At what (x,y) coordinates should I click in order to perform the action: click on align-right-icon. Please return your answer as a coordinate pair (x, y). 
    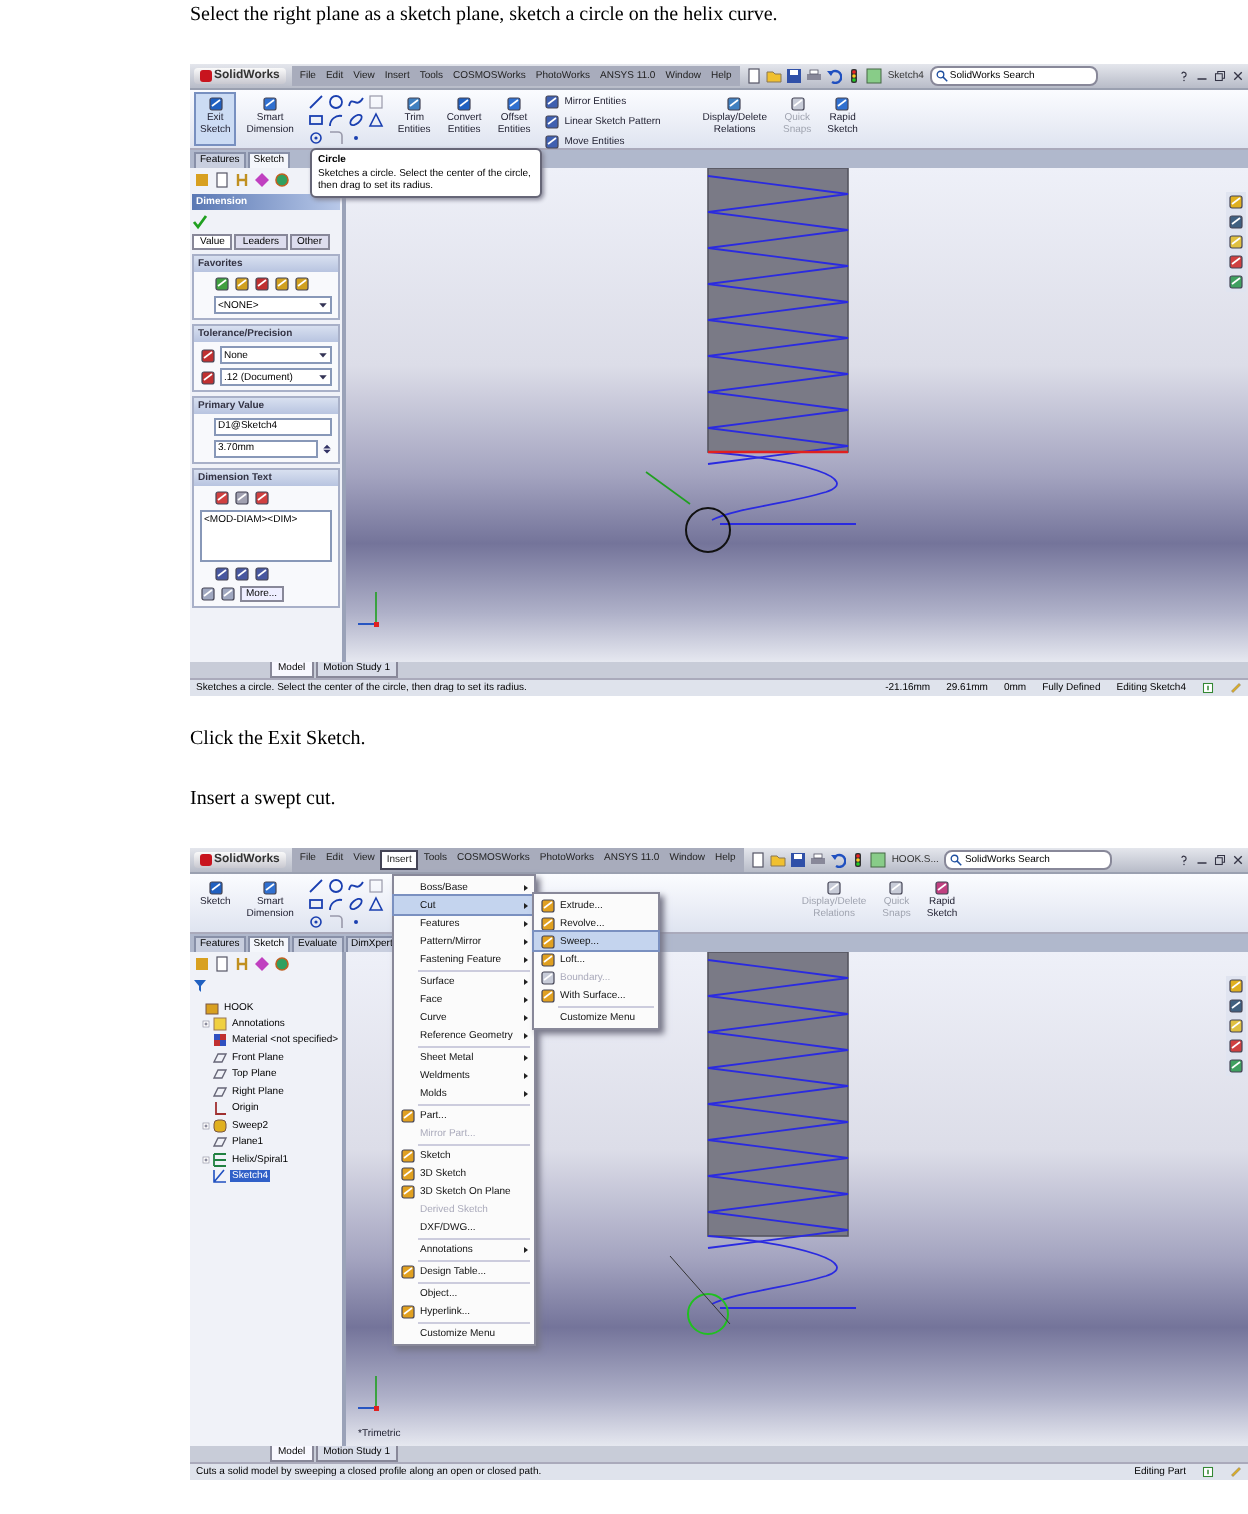
    Looking at the image, I should click on (262, 574).